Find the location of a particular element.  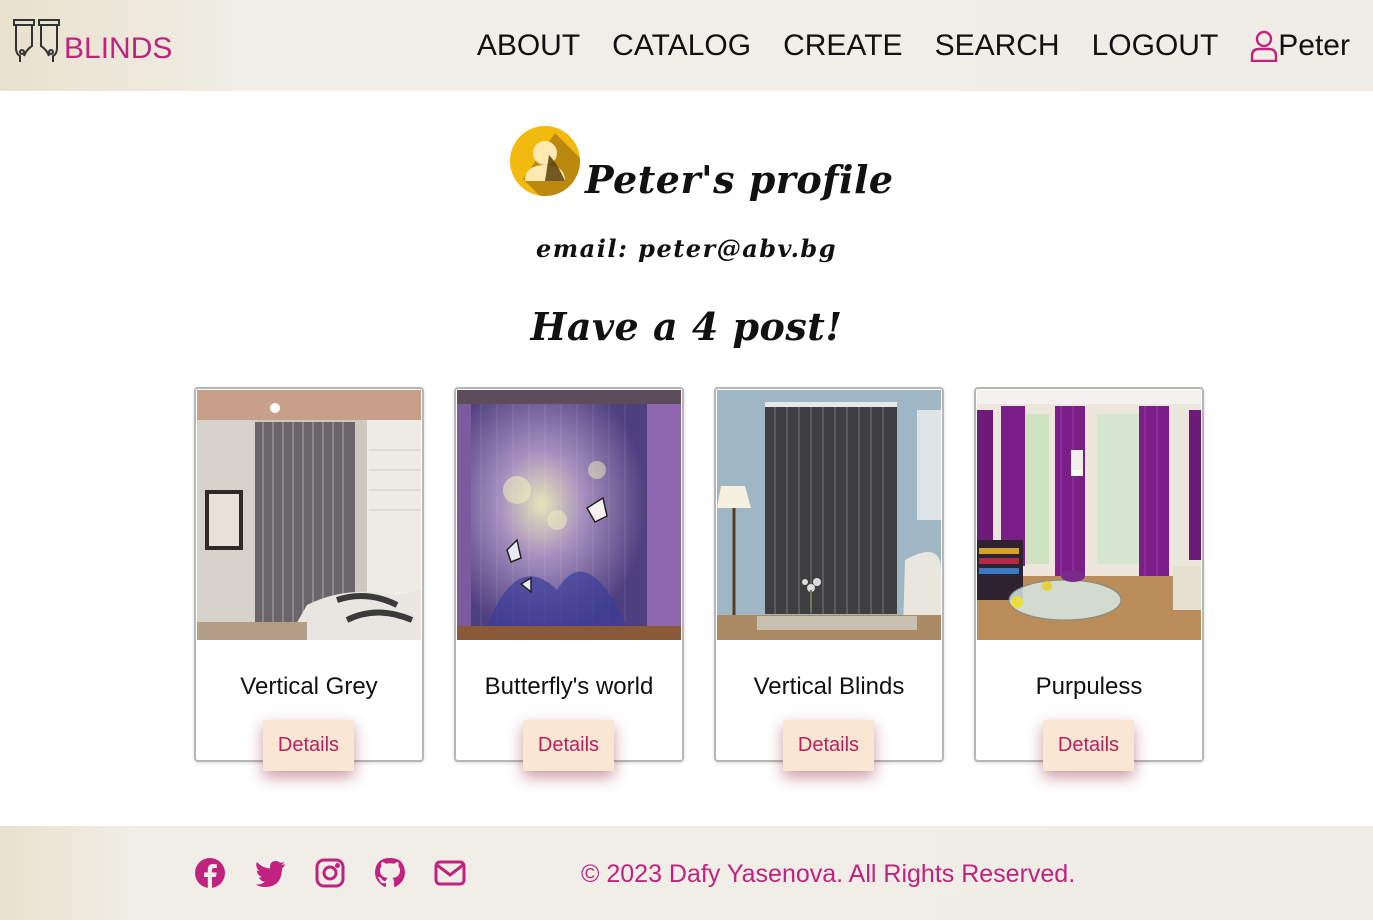

profile-email: email: peter@abv.bg is located at coordinates (686, 248).